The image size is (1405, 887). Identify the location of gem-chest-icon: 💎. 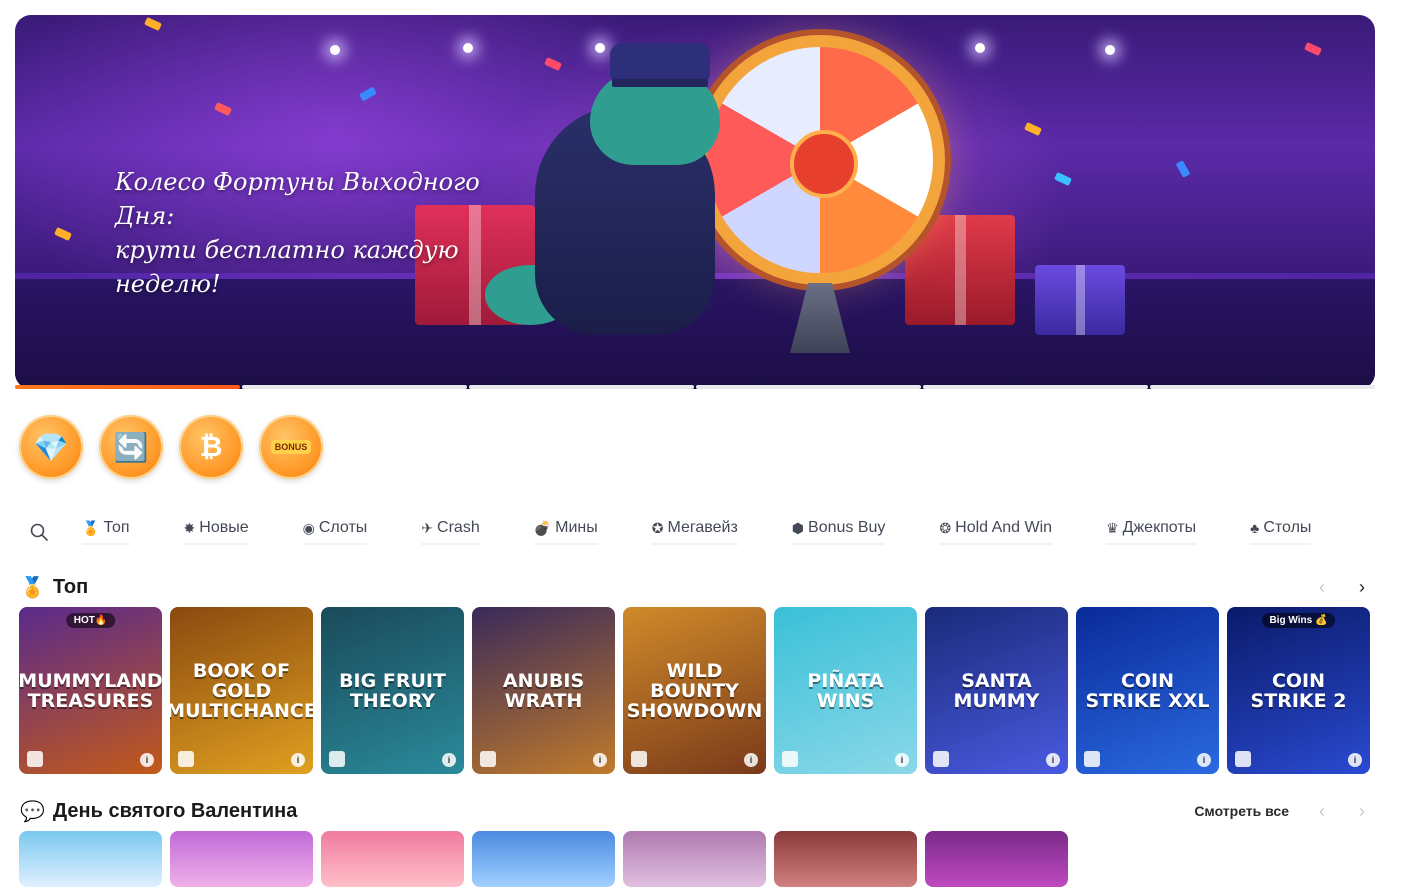
(51, 447).